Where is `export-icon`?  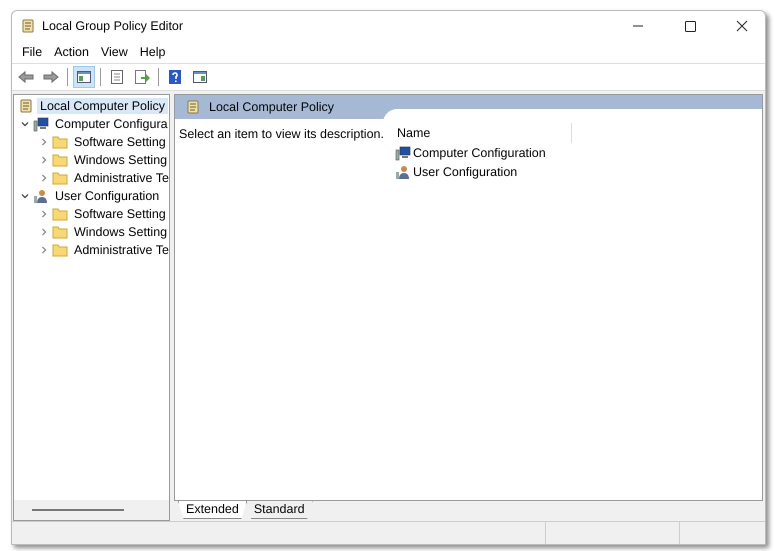
export-icon is located at coordinates (142, 77).